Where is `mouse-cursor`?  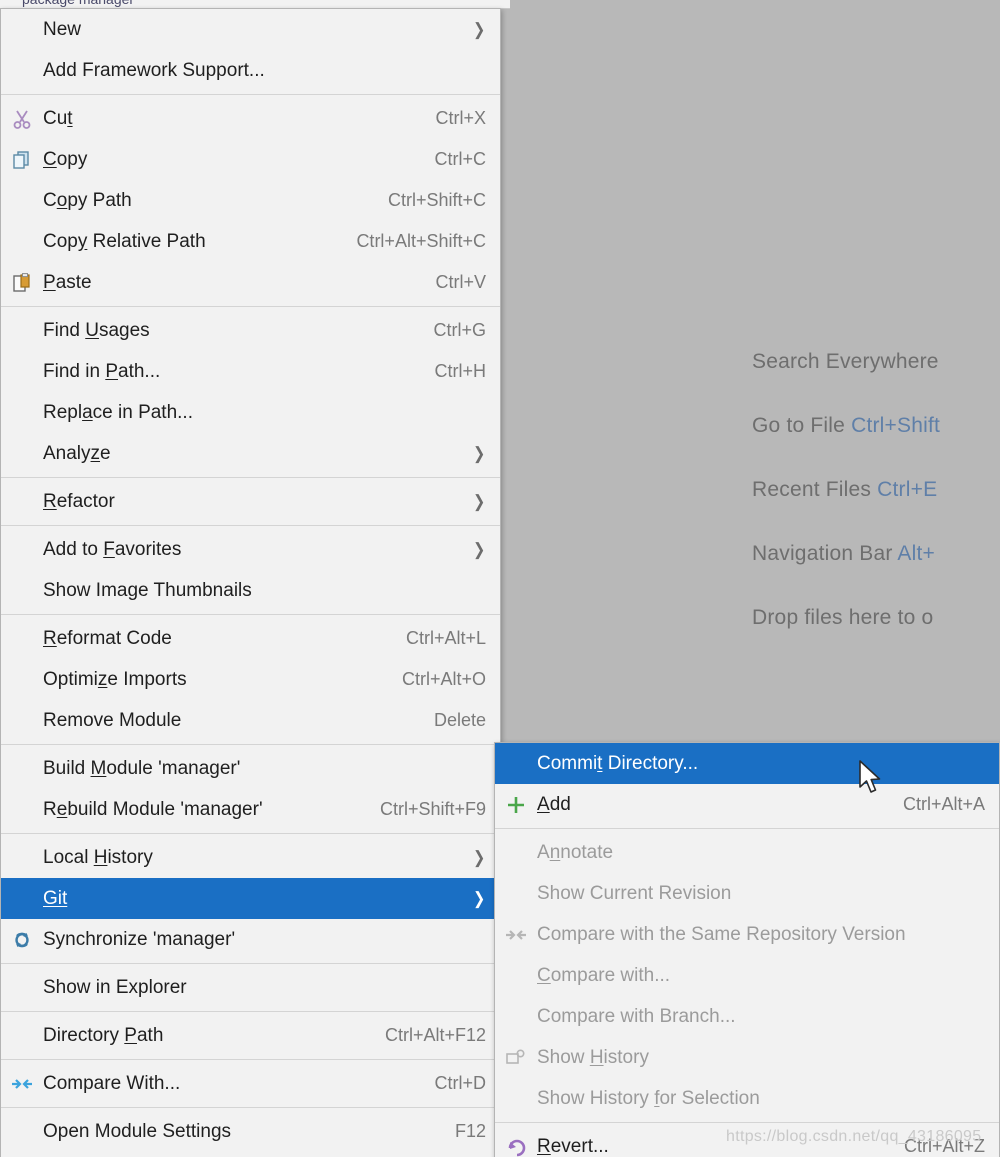 mouse-cursor is located at coordinates (870, 776).